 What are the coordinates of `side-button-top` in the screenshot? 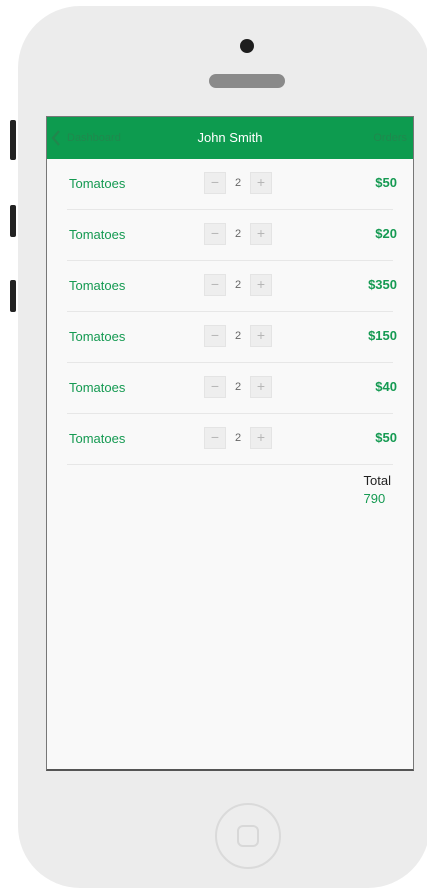 It's located at (13, 140).